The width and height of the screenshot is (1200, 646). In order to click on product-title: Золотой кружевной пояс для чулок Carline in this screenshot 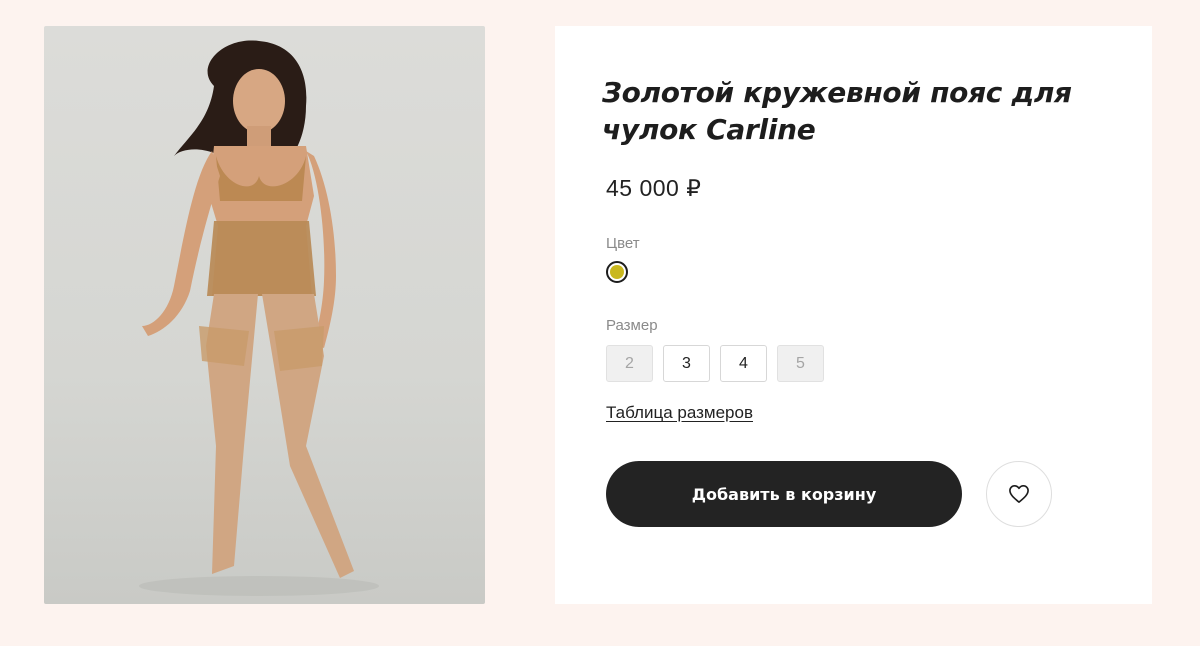, I will do `click(837, 111)`.